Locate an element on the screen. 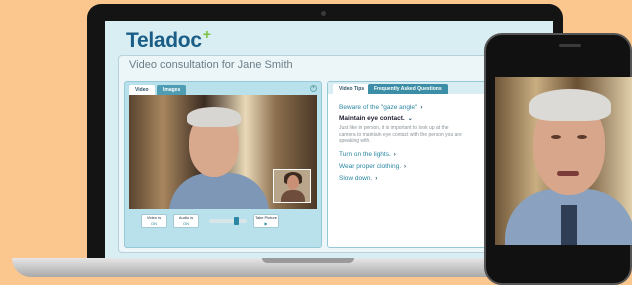 This screenshot has height=285, width=632. audio-toggle-button: Audio is ON is located at coordinates (186, 221).